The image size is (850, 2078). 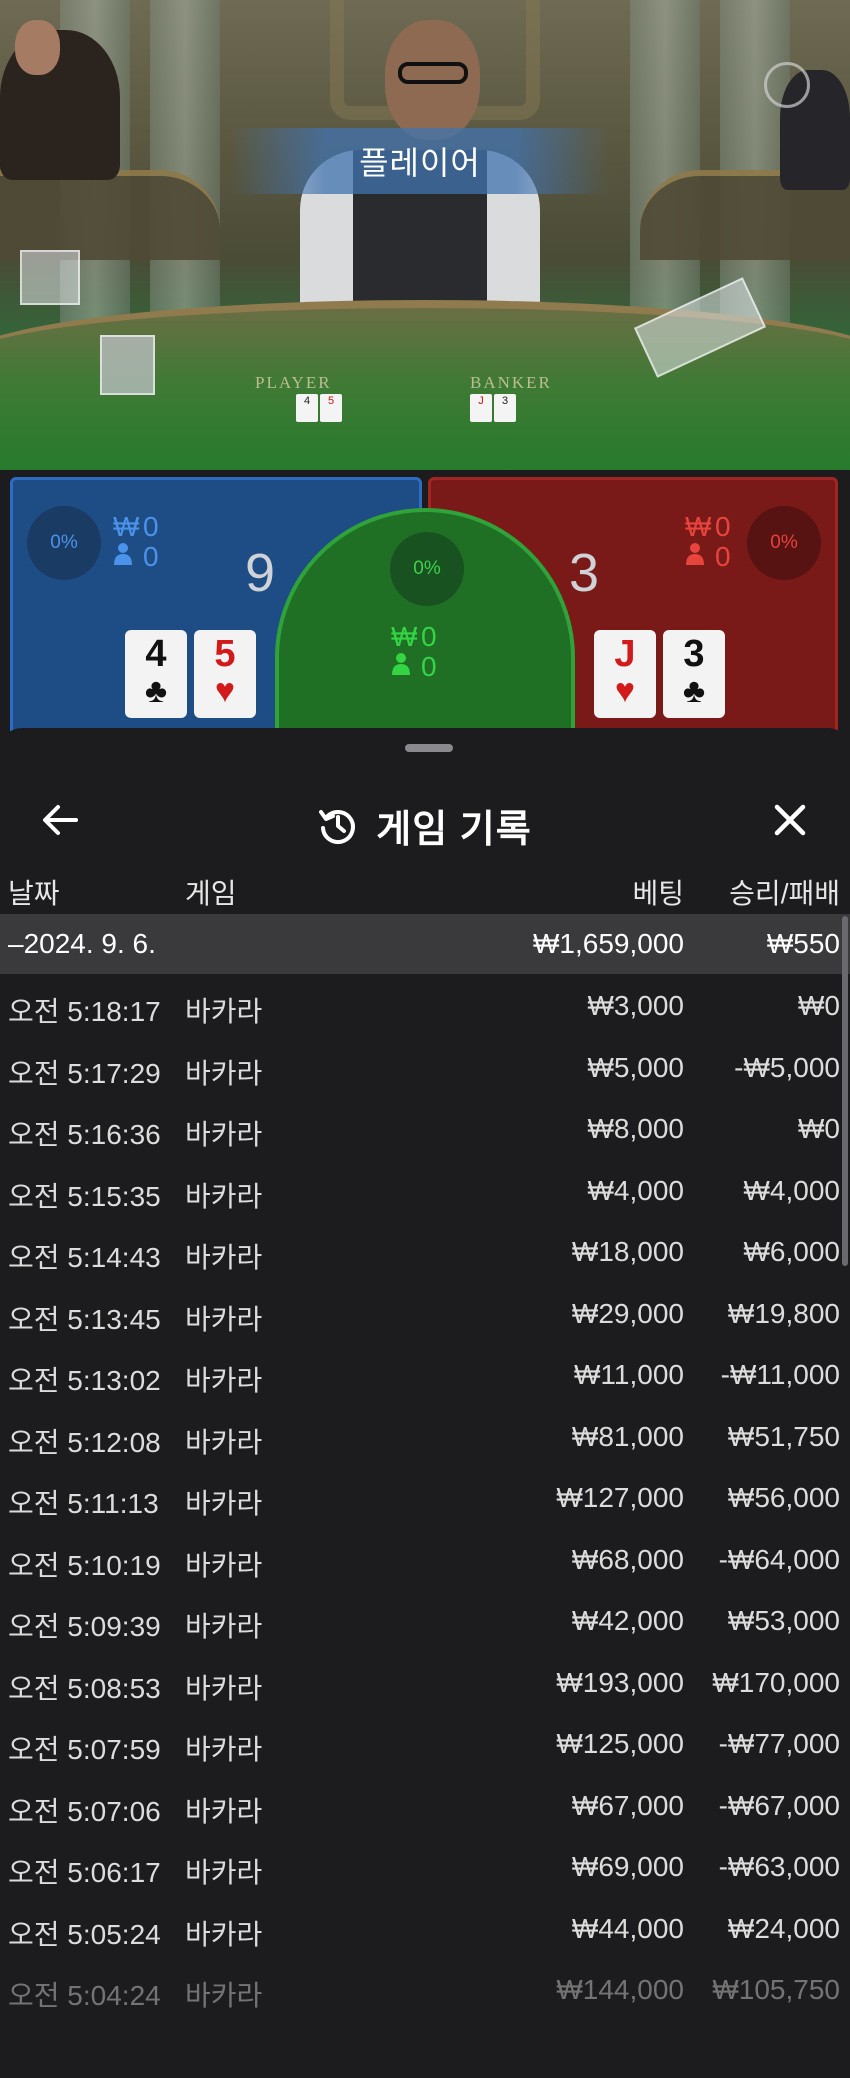 I want to click on player-area-label: PLAYER, so click(x=293, y=382).